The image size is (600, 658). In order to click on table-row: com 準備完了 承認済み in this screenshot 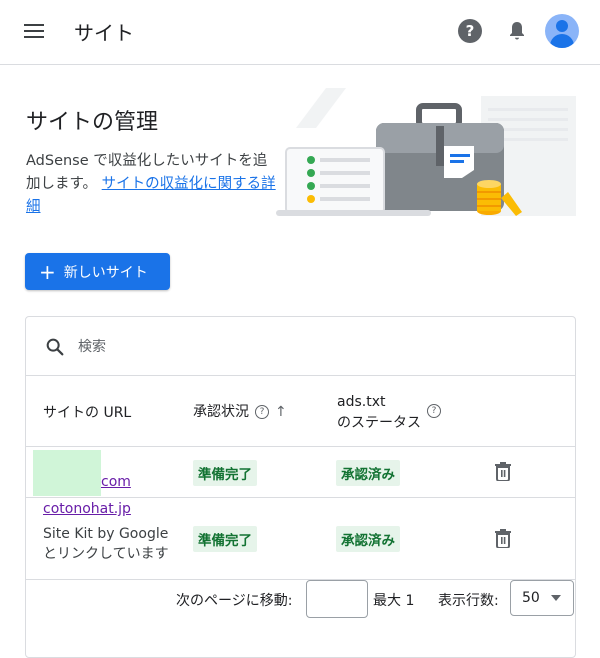, I will do `click(300, 472)`.